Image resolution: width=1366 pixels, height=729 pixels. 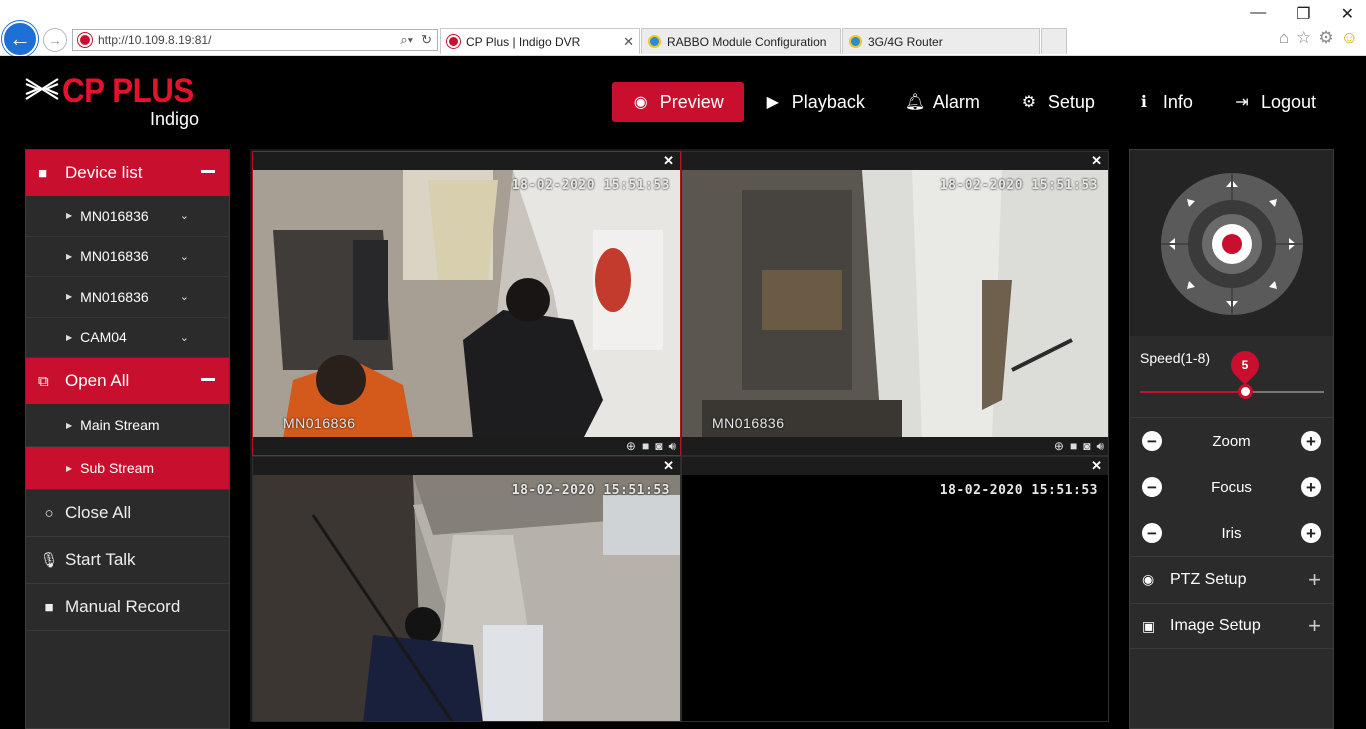 I want to click on manual-record-button: ■ Manual Record, so click(x=127, y=607).